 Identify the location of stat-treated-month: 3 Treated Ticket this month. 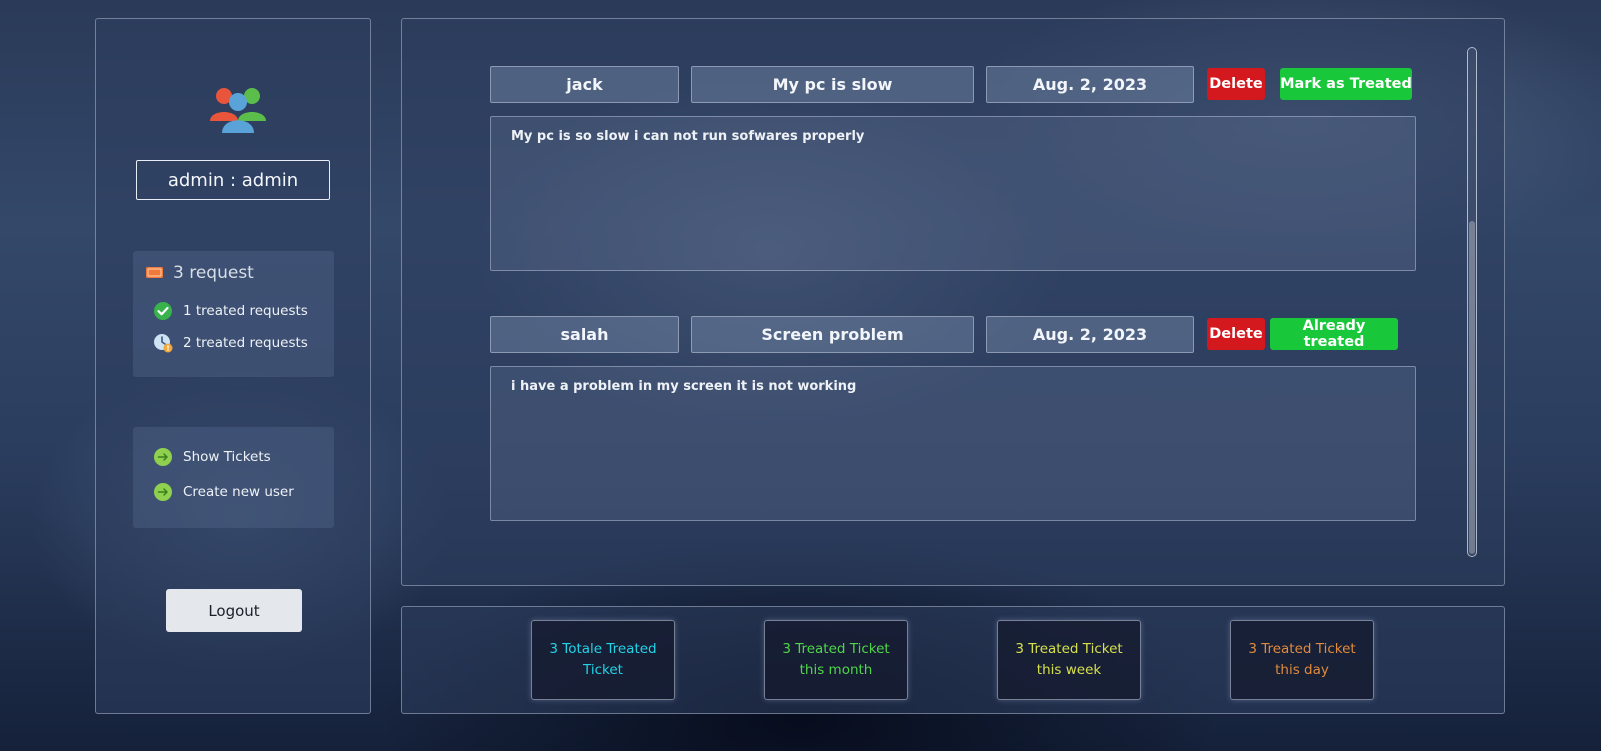
(836, 660).